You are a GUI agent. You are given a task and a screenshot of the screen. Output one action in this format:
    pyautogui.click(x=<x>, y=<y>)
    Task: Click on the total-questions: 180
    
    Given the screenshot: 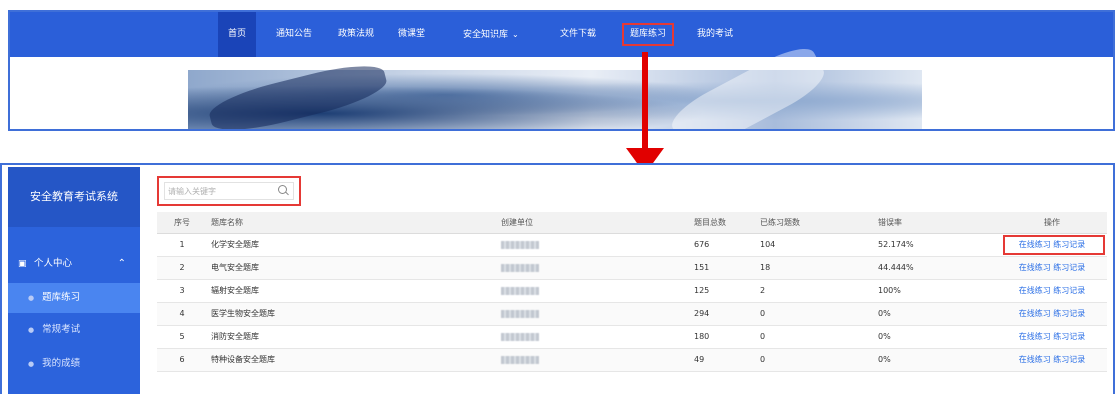 What is the action you would take?
    pyautogui.click(x=723, y=337)
    